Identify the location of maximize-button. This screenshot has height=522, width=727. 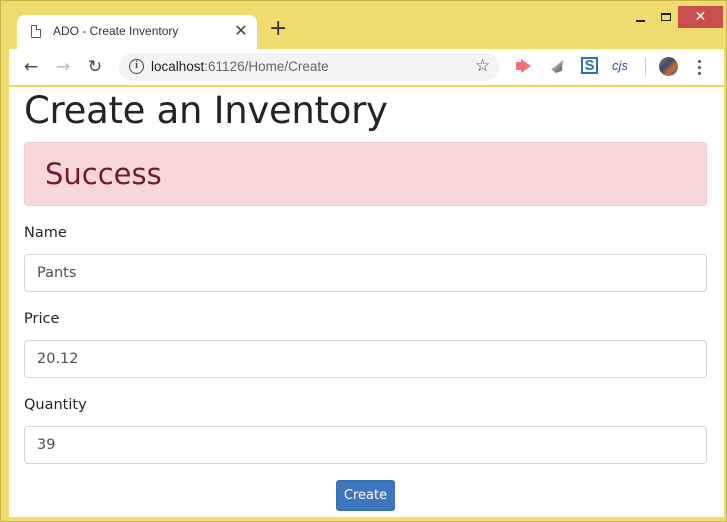
(666, 17).